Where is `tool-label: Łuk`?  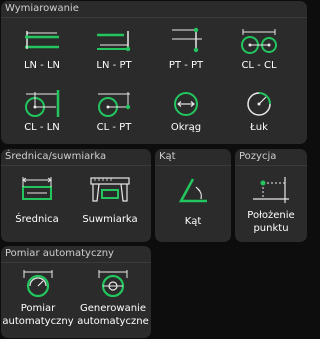 tool-label: Łuk is located at coordinates (259, 127).